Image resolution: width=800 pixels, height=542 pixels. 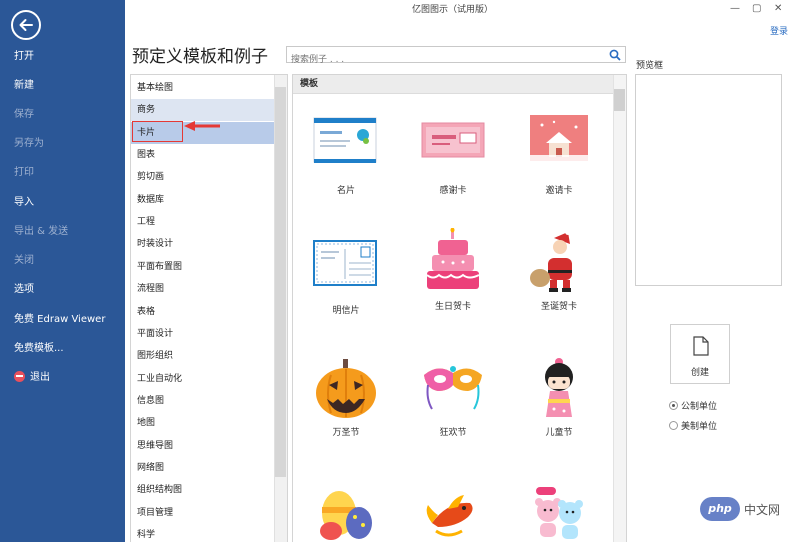 I want to click on template-item: 生日贺卡, so click(x=453, y=269).